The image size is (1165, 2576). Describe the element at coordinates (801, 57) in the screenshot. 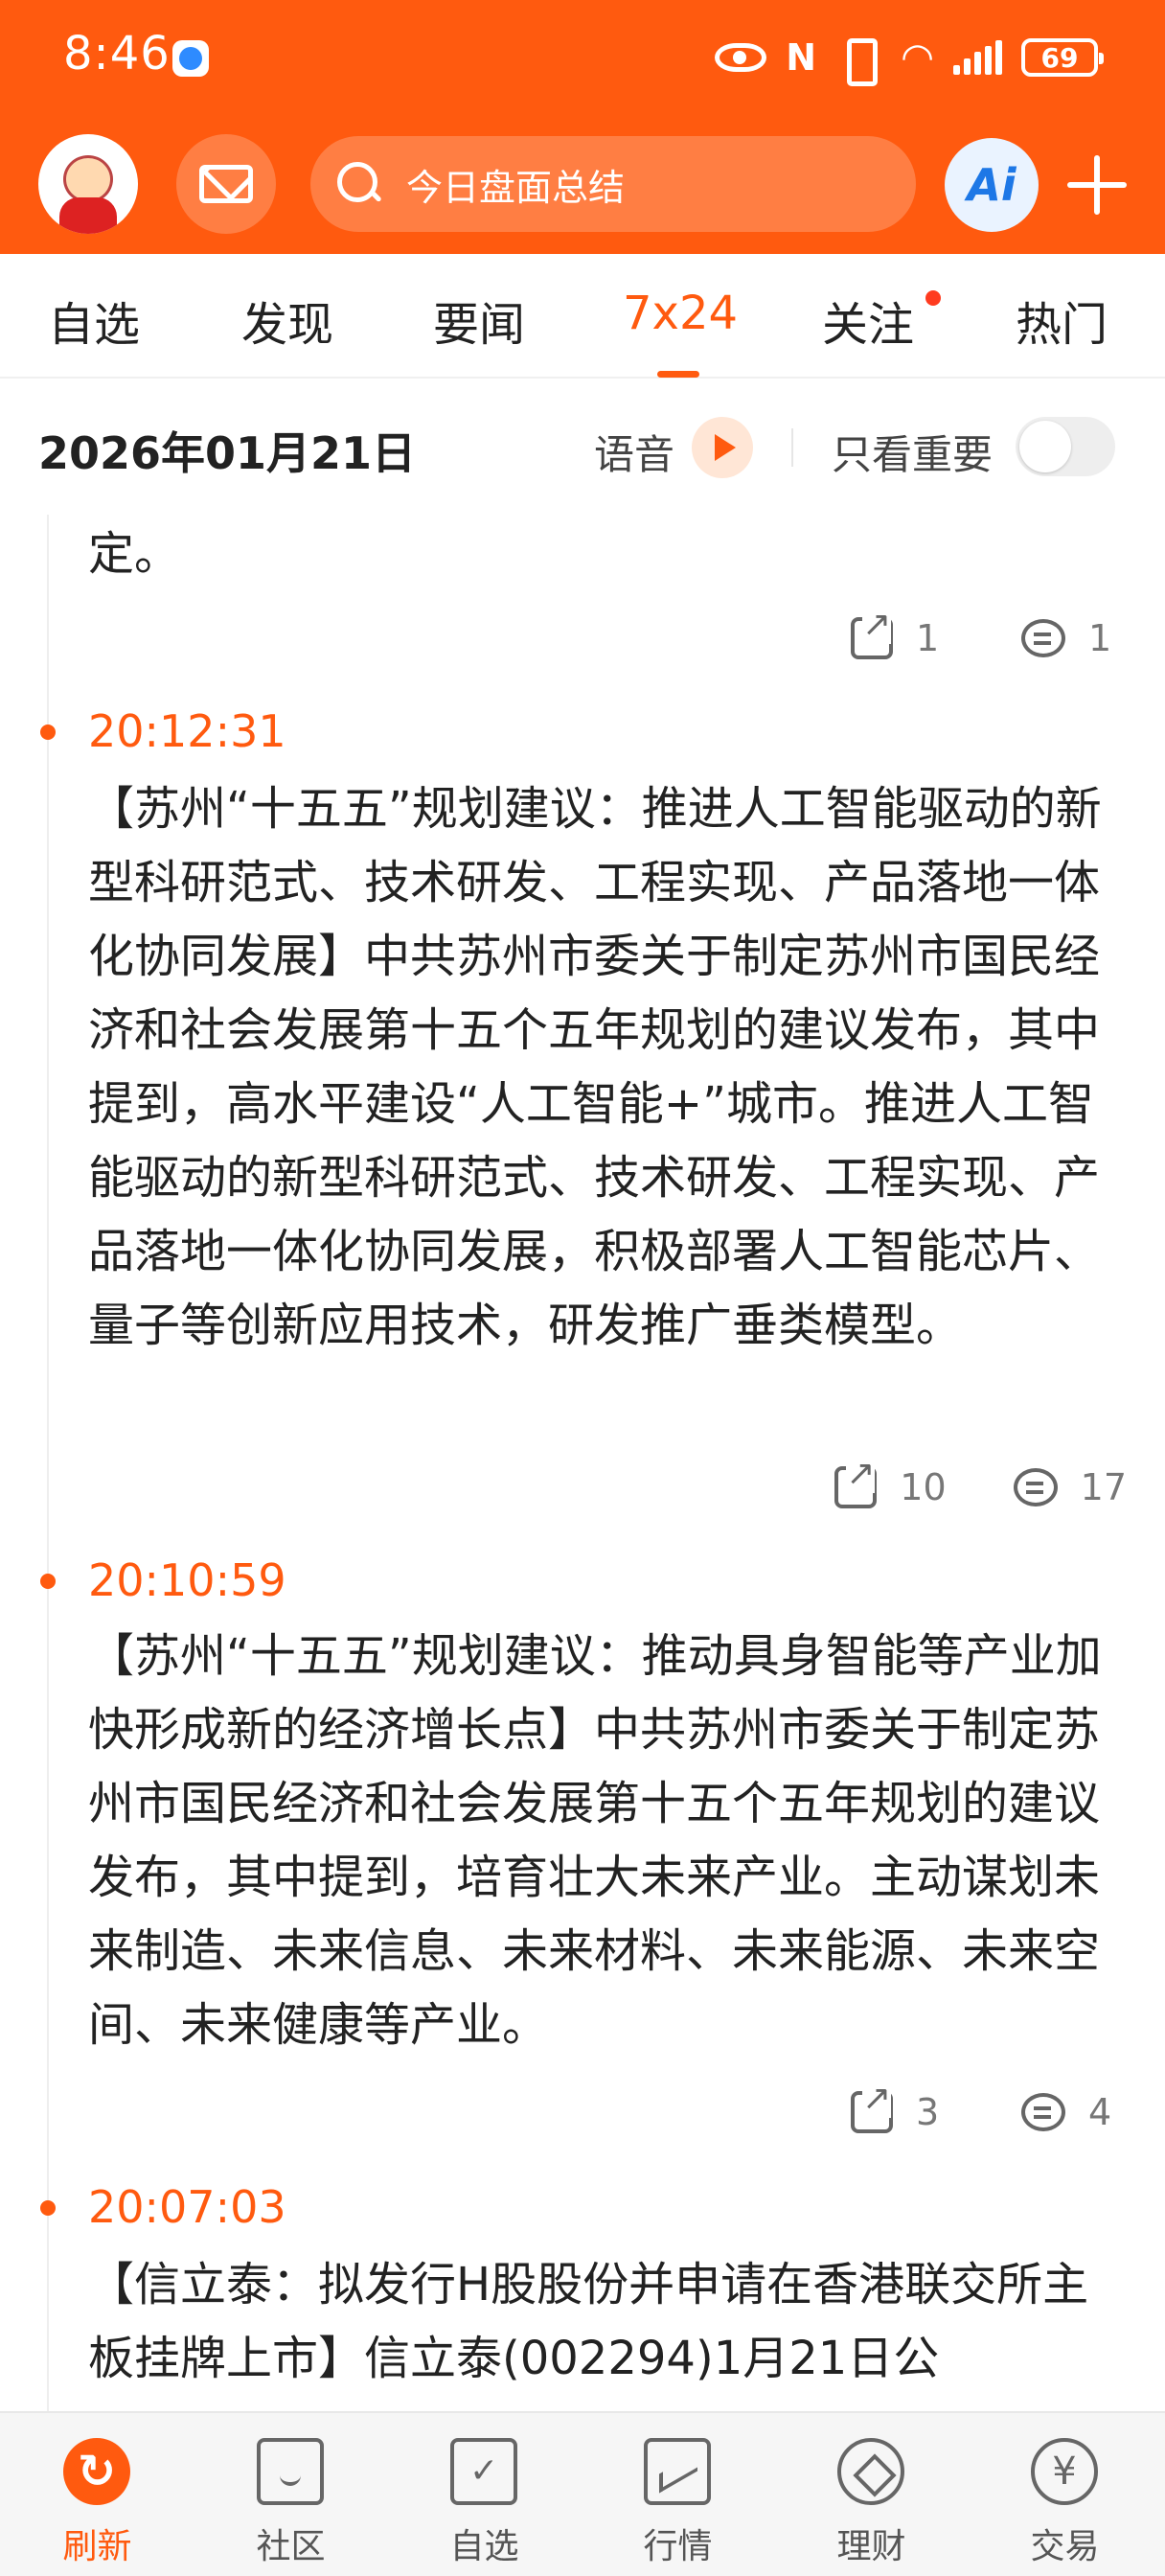

I see `nfc-icon: N` at that location.